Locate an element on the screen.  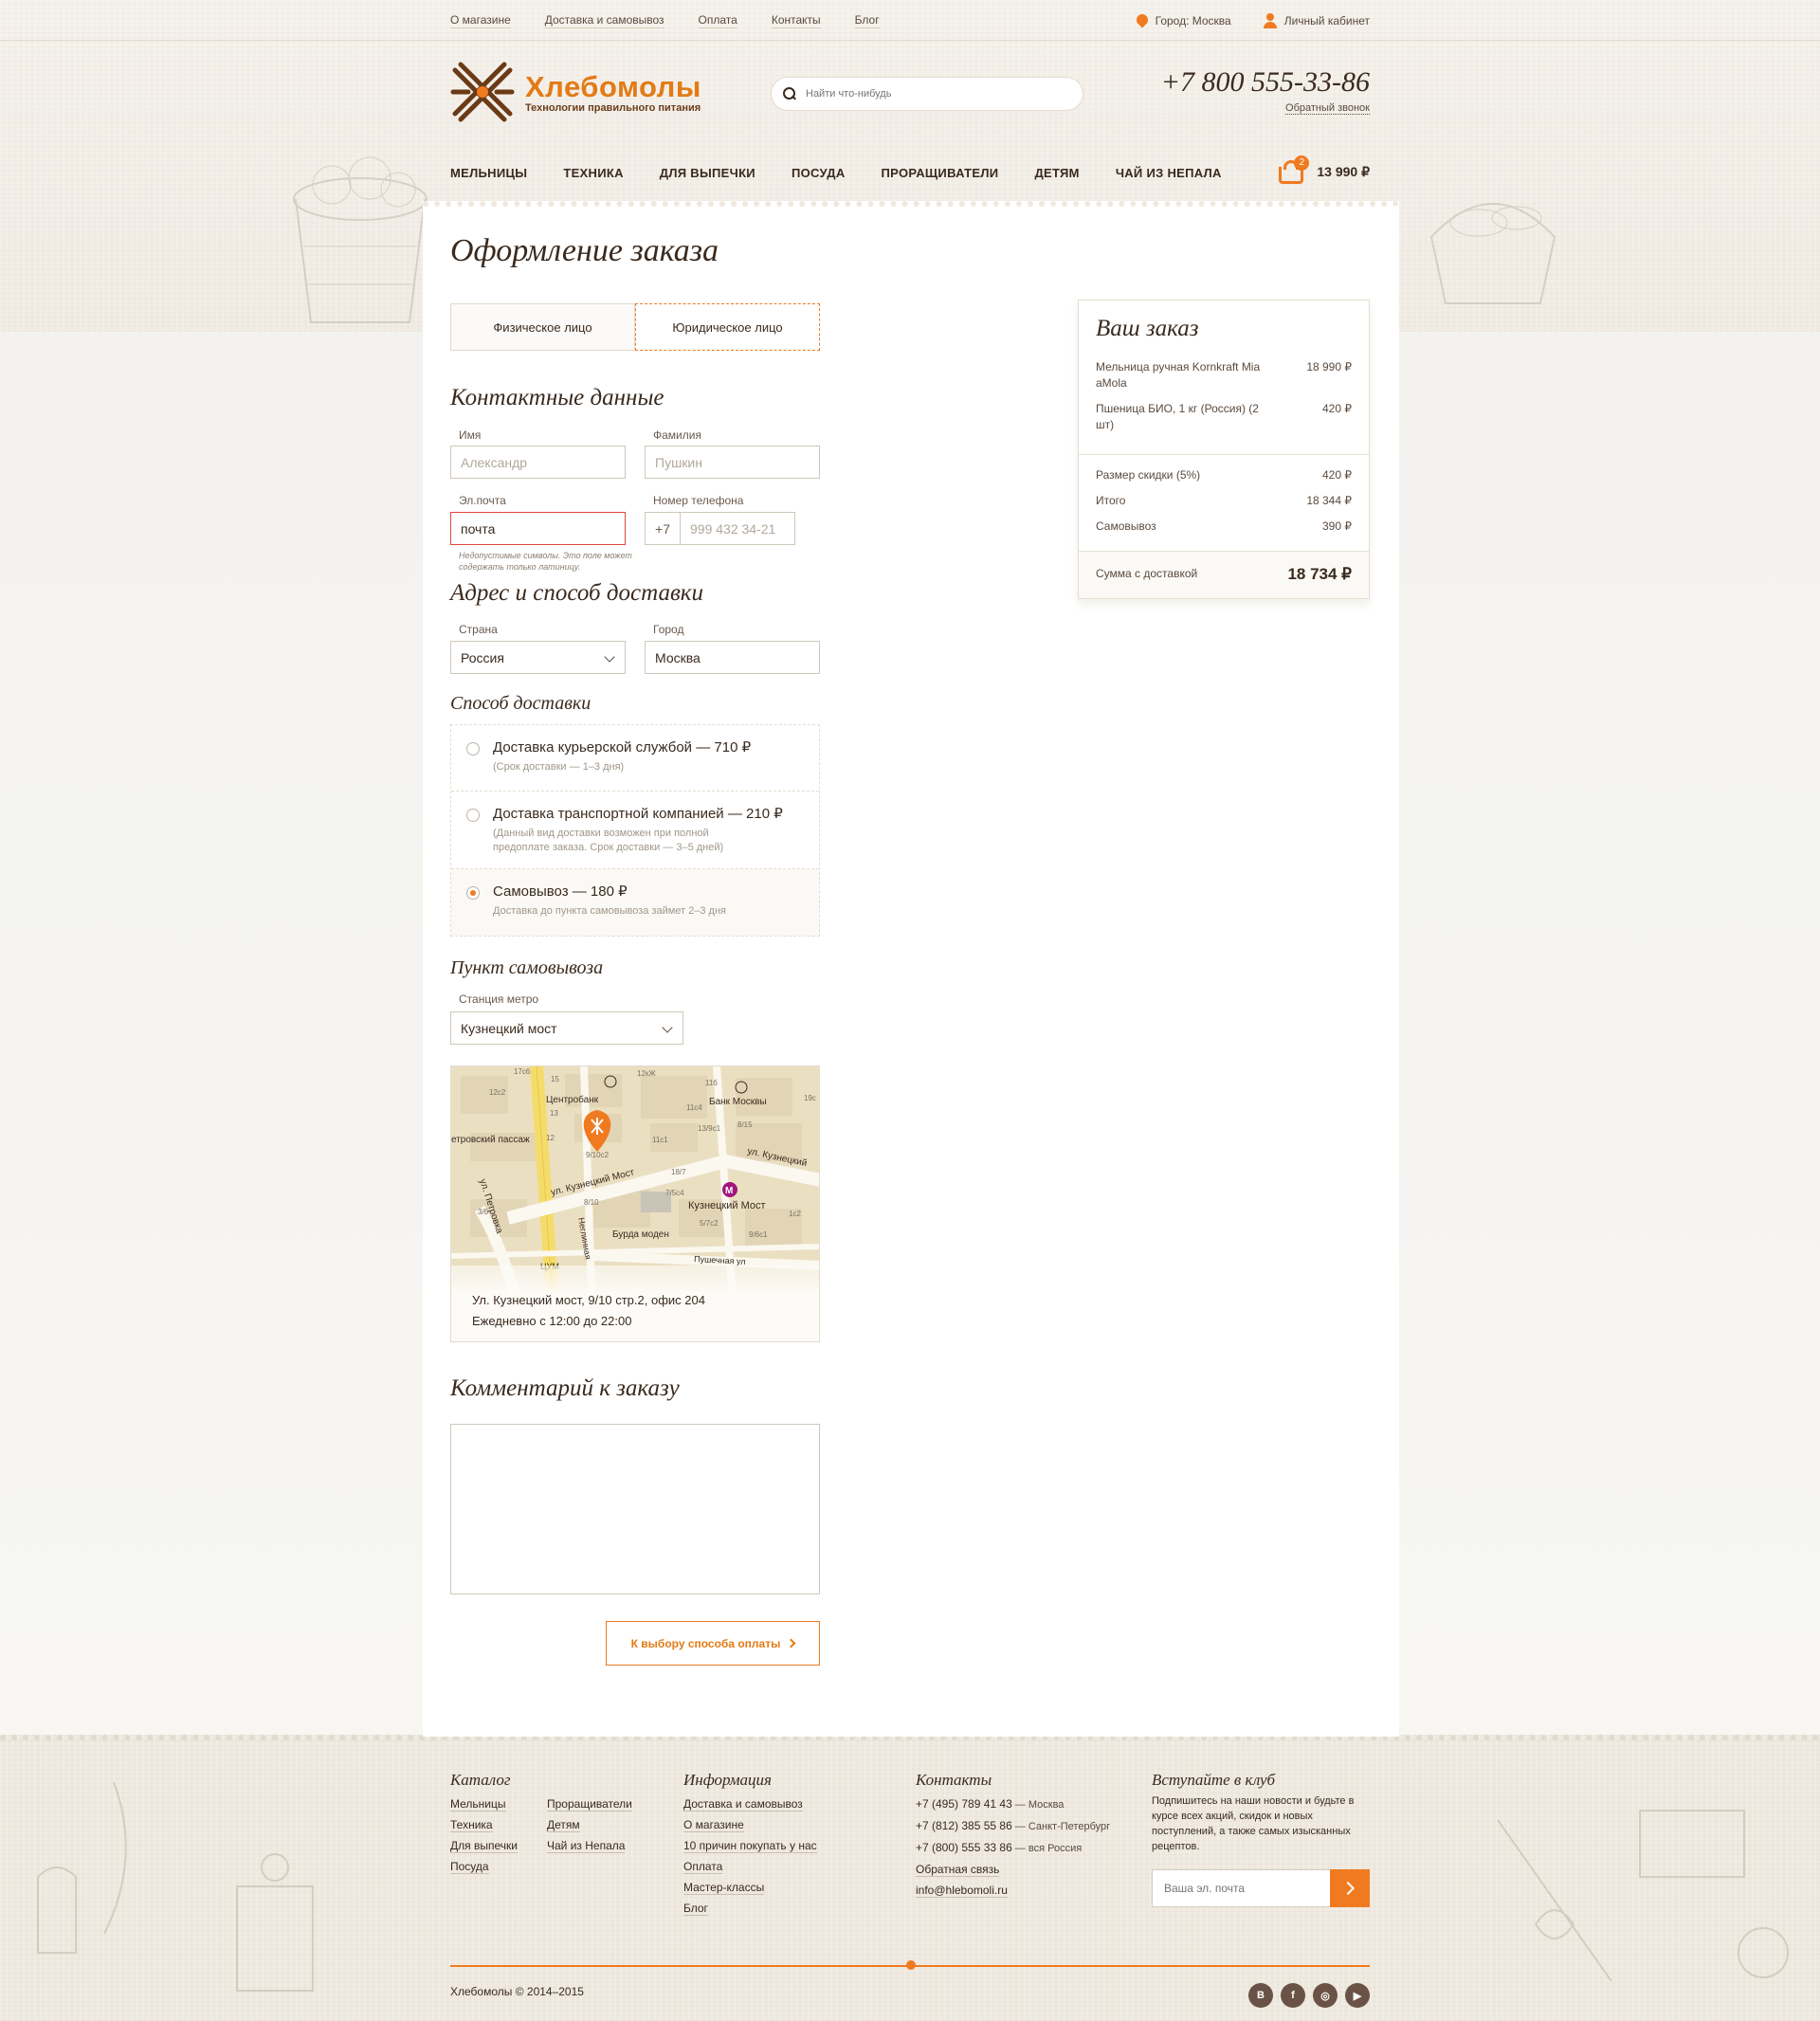
order-item: Пшеница БИО, 1 кг (Россия) (2 шт) 420 ₽ is located at coordinates (1224, 417).